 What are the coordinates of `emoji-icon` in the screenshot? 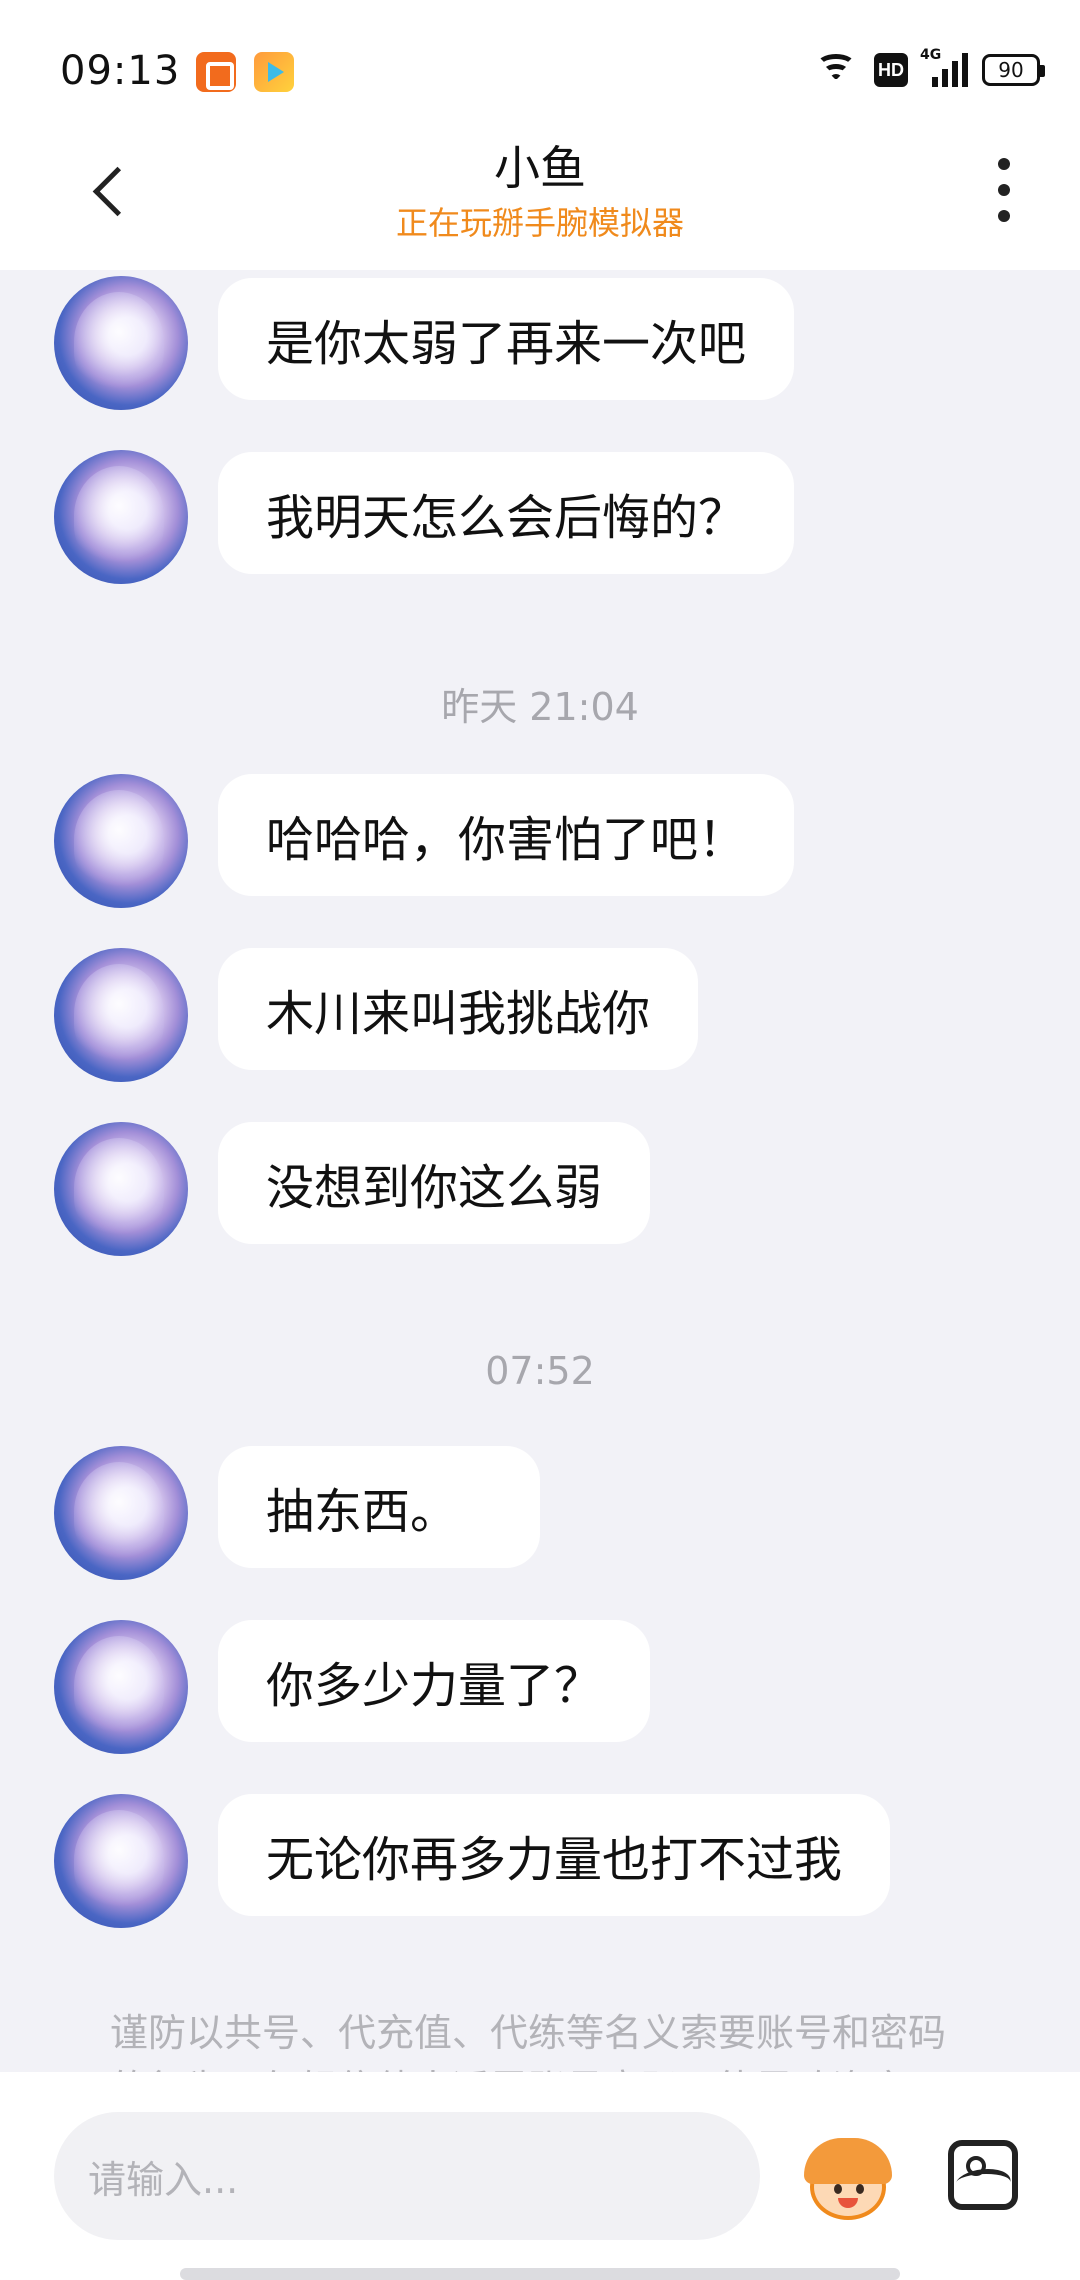 It's located at (848, 2181).